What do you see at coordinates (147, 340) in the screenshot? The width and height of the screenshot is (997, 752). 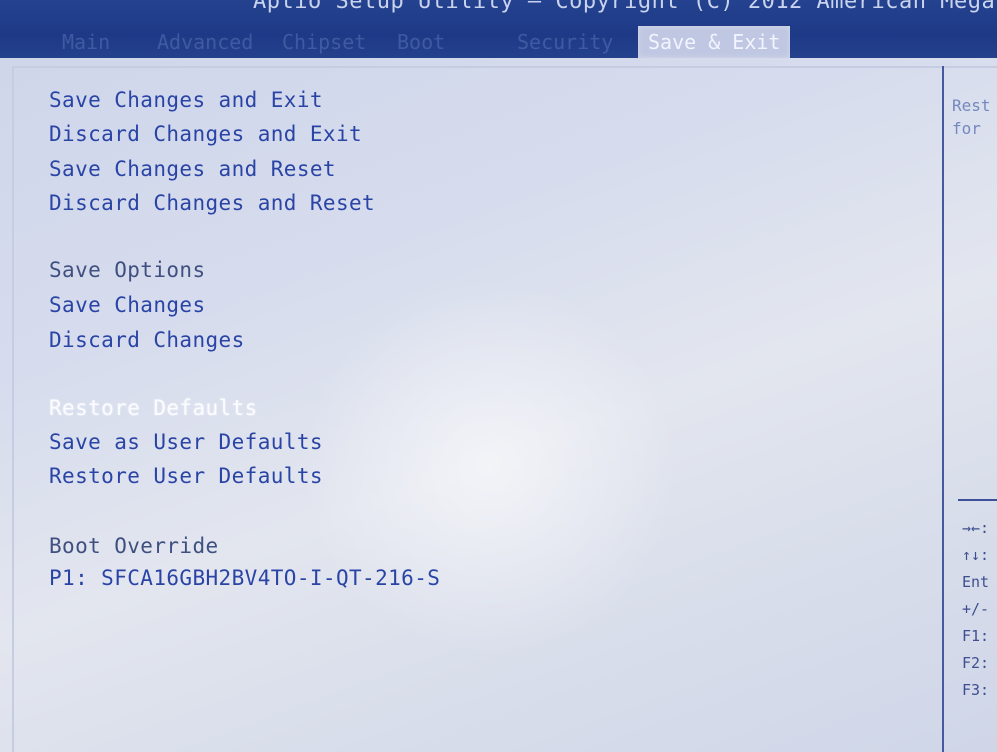 I see `menu-item-discard-changes: Discard Changes` at bounding box center [147, 340].